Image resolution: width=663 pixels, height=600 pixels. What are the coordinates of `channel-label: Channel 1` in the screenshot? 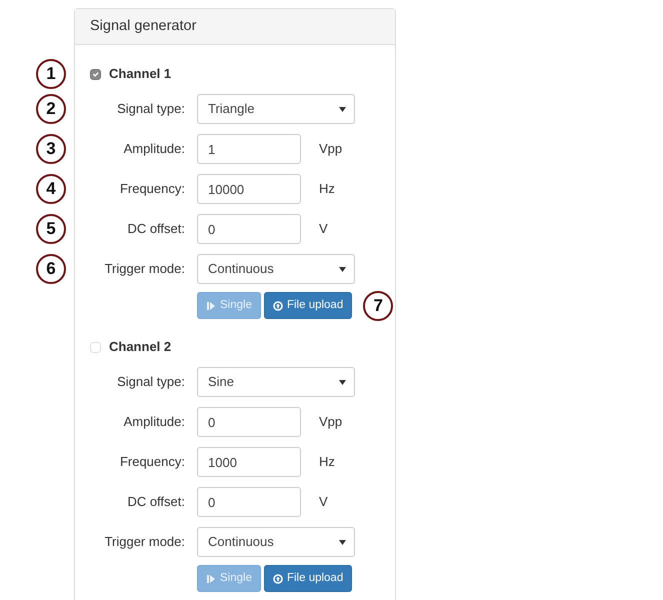 It's located at (140, 74).